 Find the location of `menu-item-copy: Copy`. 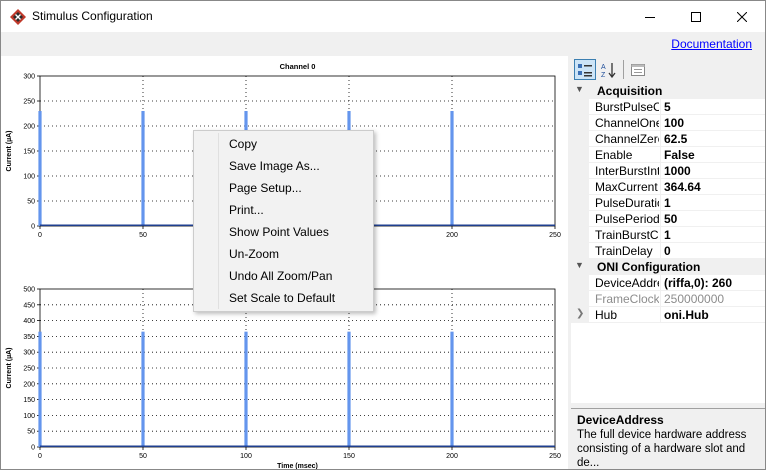

menu-item-copy: Copy is located at coordinates (283, 144).